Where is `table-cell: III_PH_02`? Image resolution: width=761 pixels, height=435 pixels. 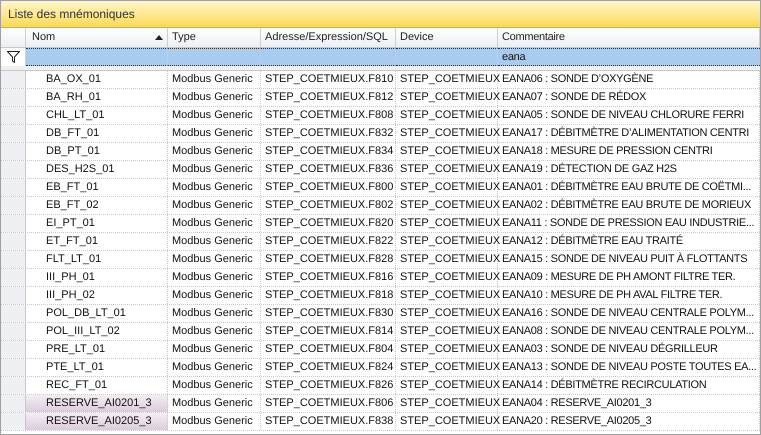
table-cell: III_PH_02 is located at coordinates (97, 295).